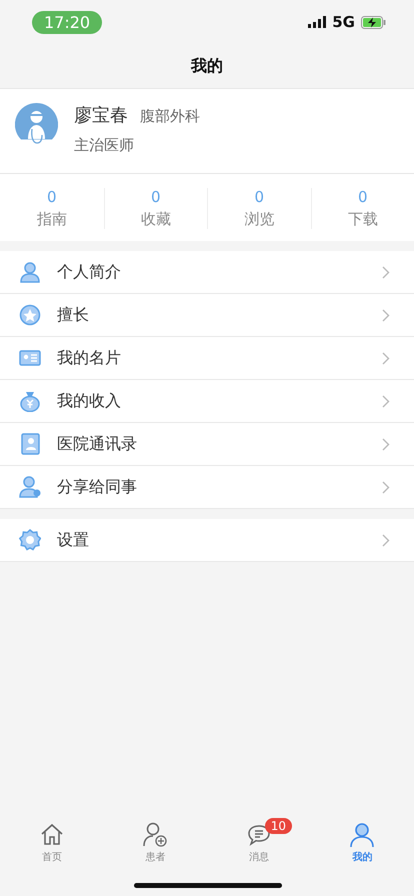  I want to click on stat-label: 收藏, so click(155, 219).